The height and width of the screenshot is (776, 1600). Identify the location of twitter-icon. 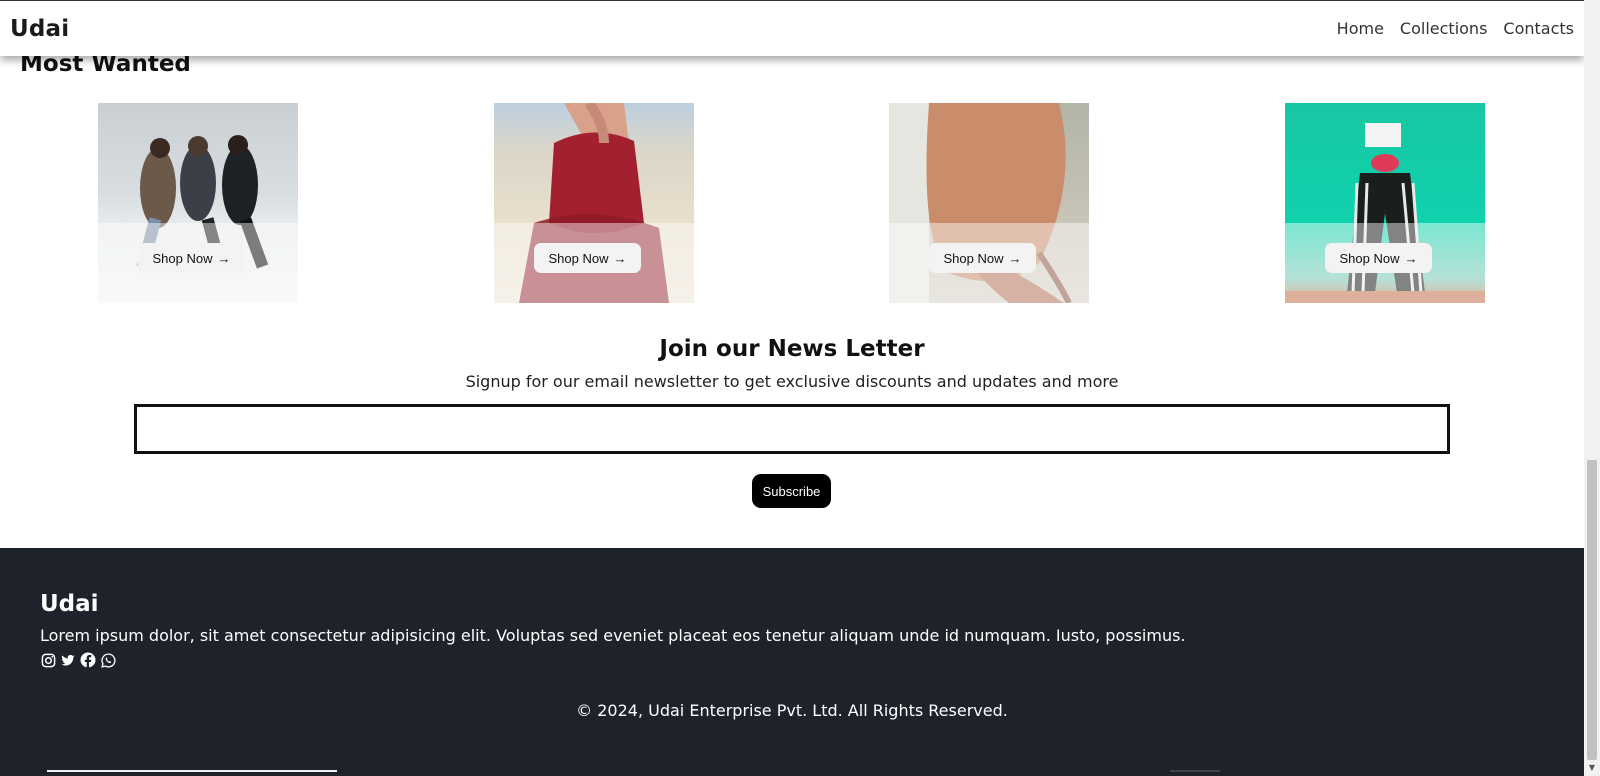
(68, 660).